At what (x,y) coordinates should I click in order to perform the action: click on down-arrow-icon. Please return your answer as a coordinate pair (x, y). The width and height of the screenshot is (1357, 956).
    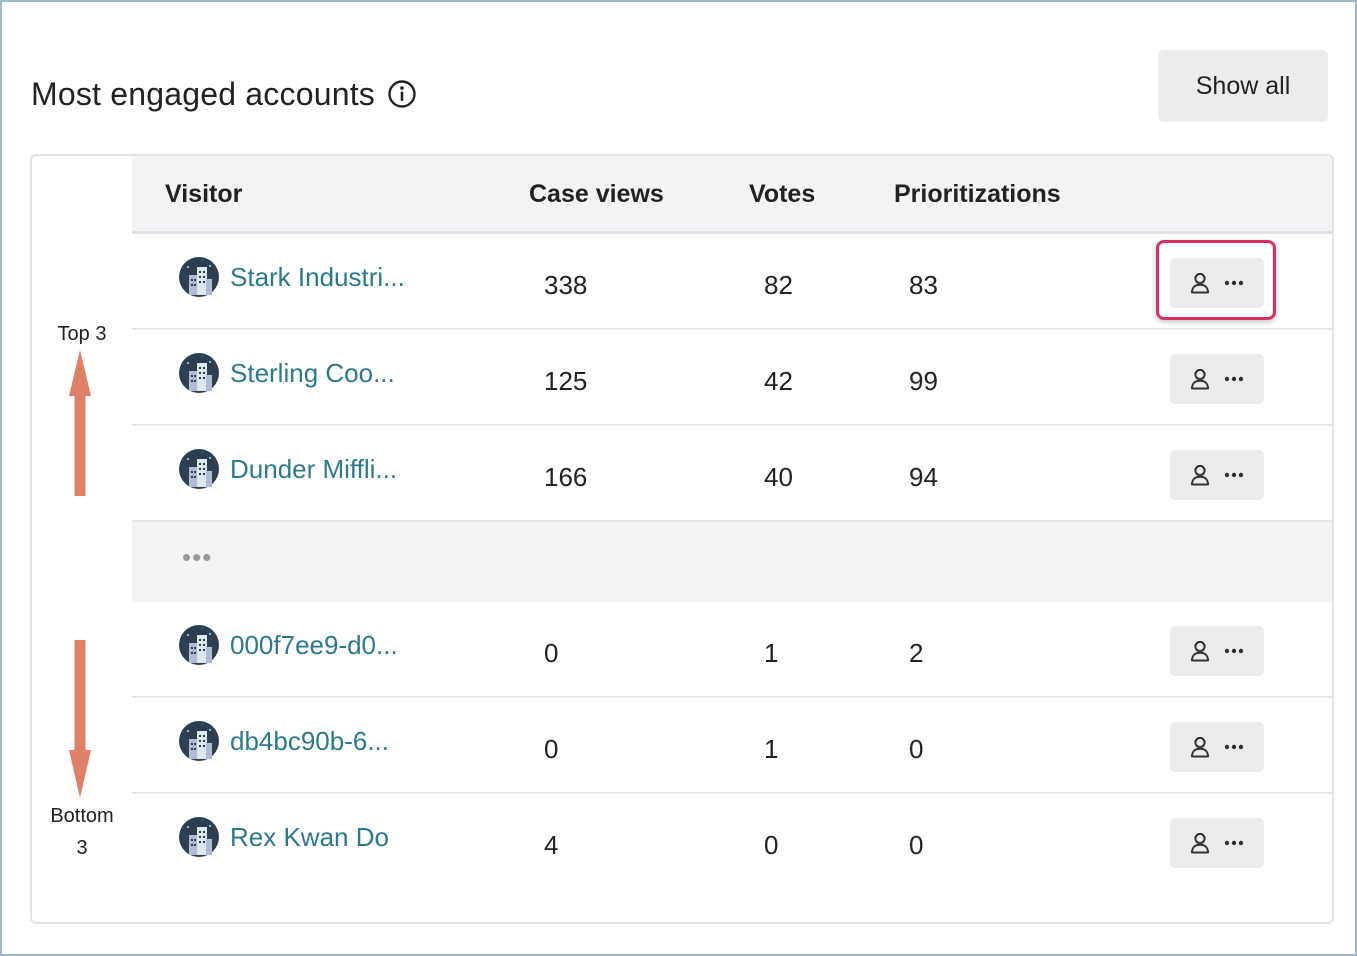
    Looking at the image, I should click on (80, 719).